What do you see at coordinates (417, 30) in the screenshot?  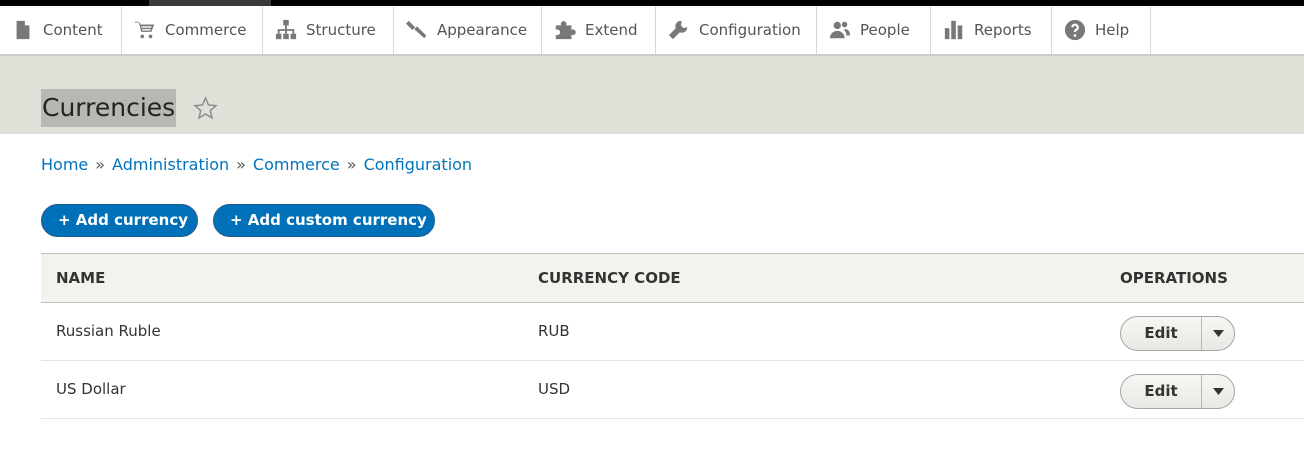 I see `paintbrush-icon` at bounding box center [417, 30].